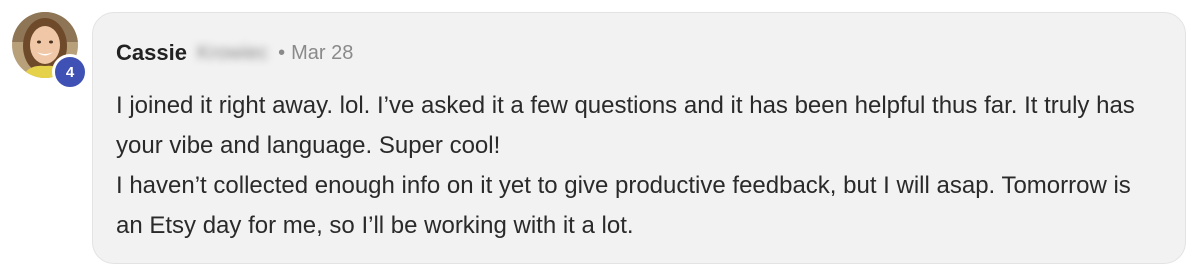  Describe the element at coordinates (232, 53) in the screenshot. I see `author-last-name-blurred: Krowiec` at that location.